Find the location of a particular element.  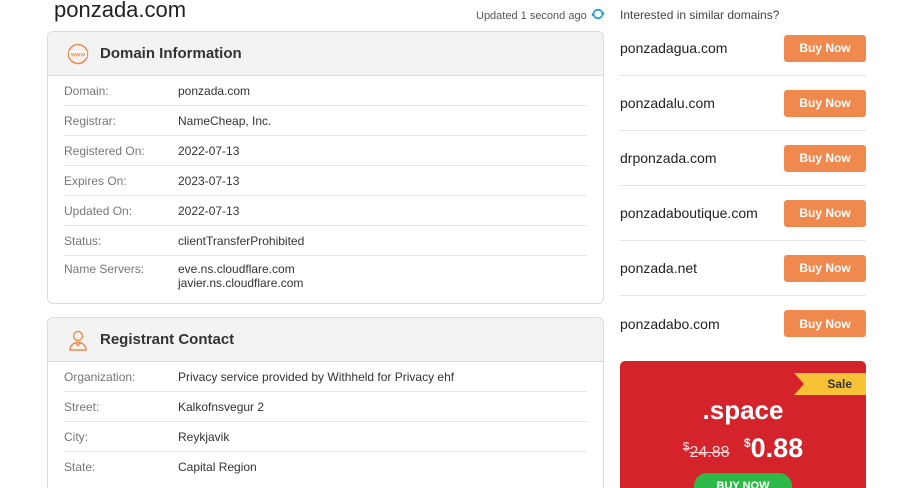

similar-domains-heading: Interested in similar domains? is located at coordinates (700, 15).